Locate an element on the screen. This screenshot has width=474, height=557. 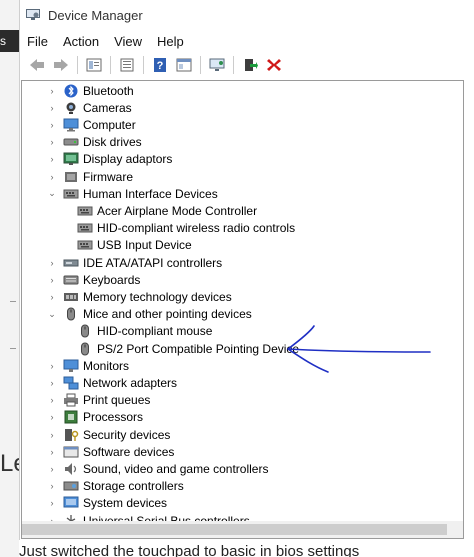
menu-help: Help is located at coordinates (170, 41).